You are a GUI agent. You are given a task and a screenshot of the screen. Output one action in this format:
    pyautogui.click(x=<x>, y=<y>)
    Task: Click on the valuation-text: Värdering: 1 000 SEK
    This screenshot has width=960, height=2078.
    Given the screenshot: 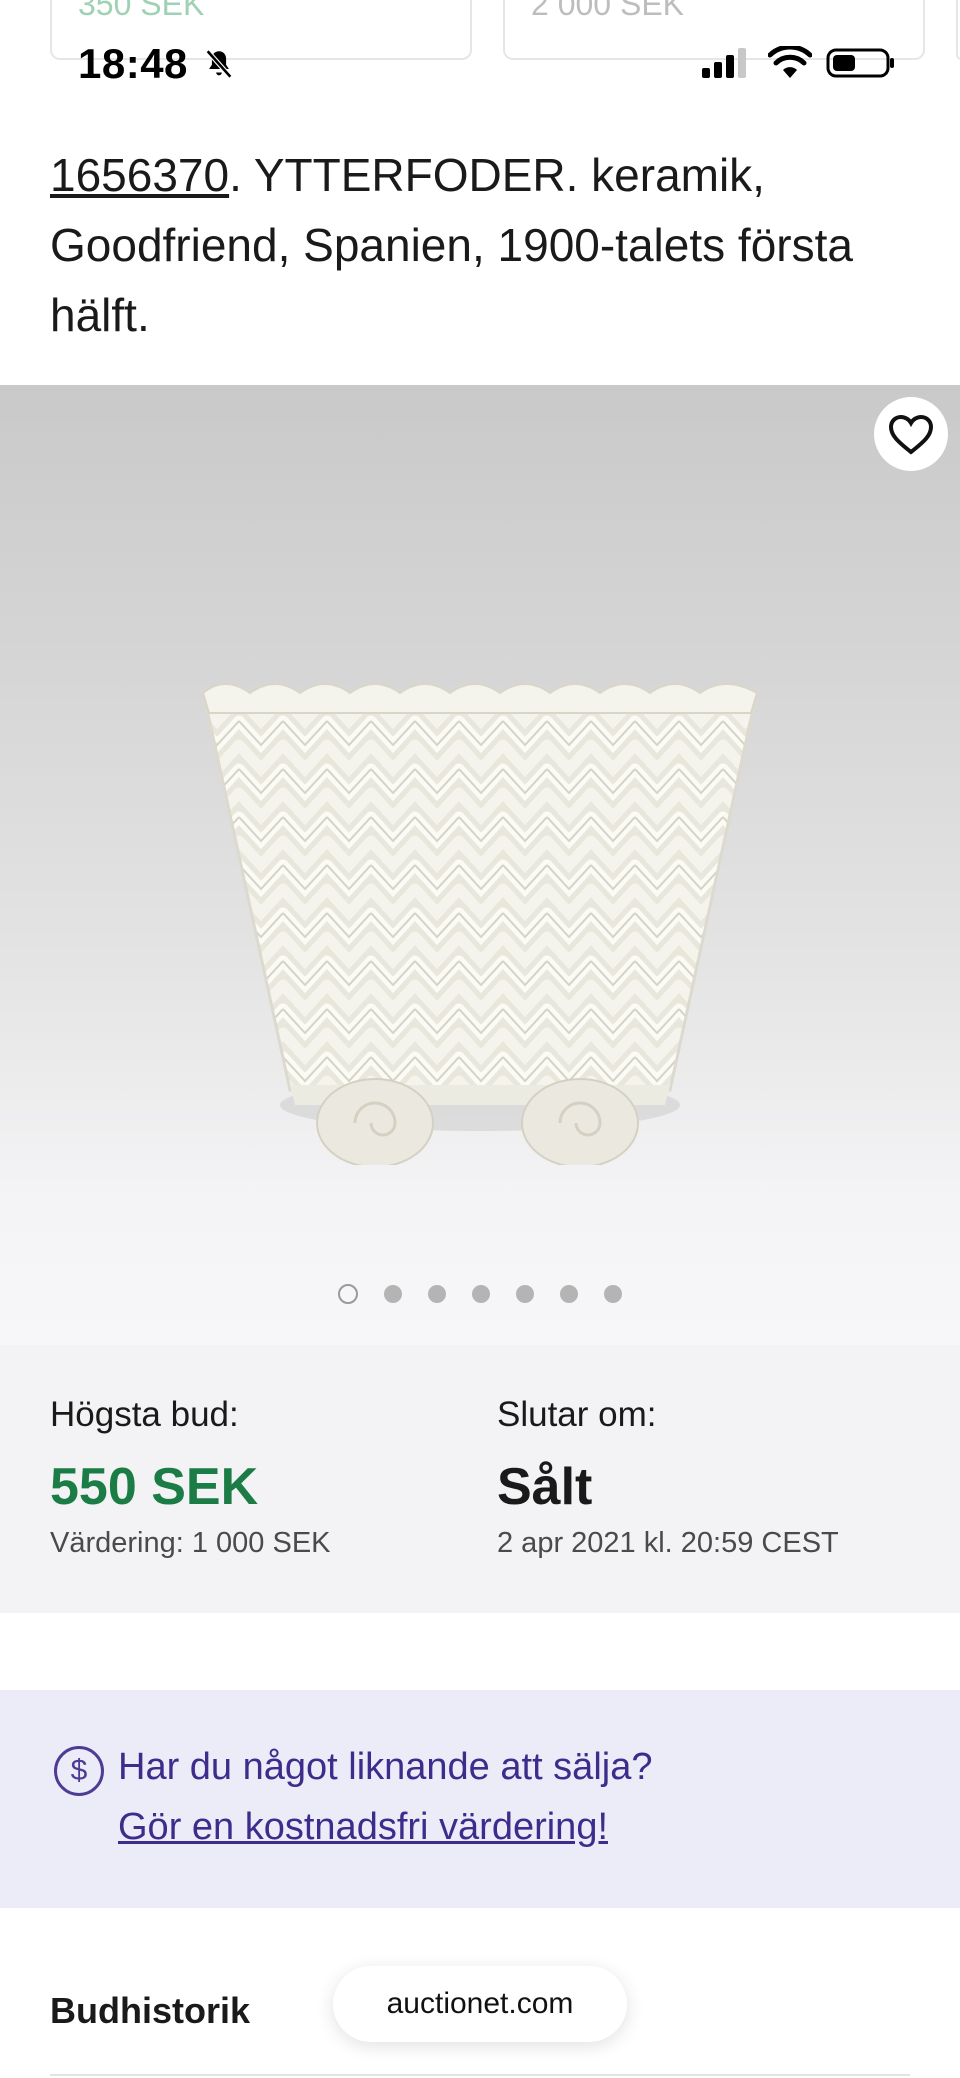 What is the action you would take?
    pyautogui.click(x=190, y=1543)
    